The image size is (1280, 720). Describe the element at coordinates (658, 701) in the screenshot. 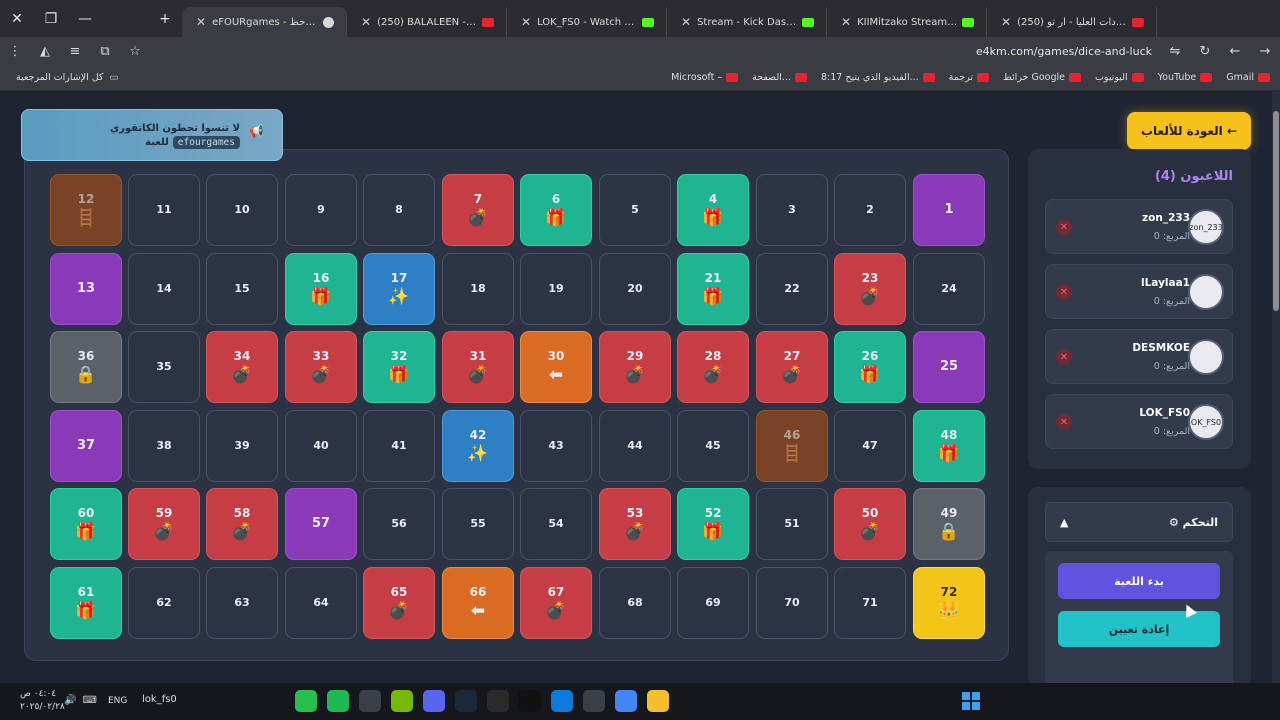

I see `explorer-icon` at that location.